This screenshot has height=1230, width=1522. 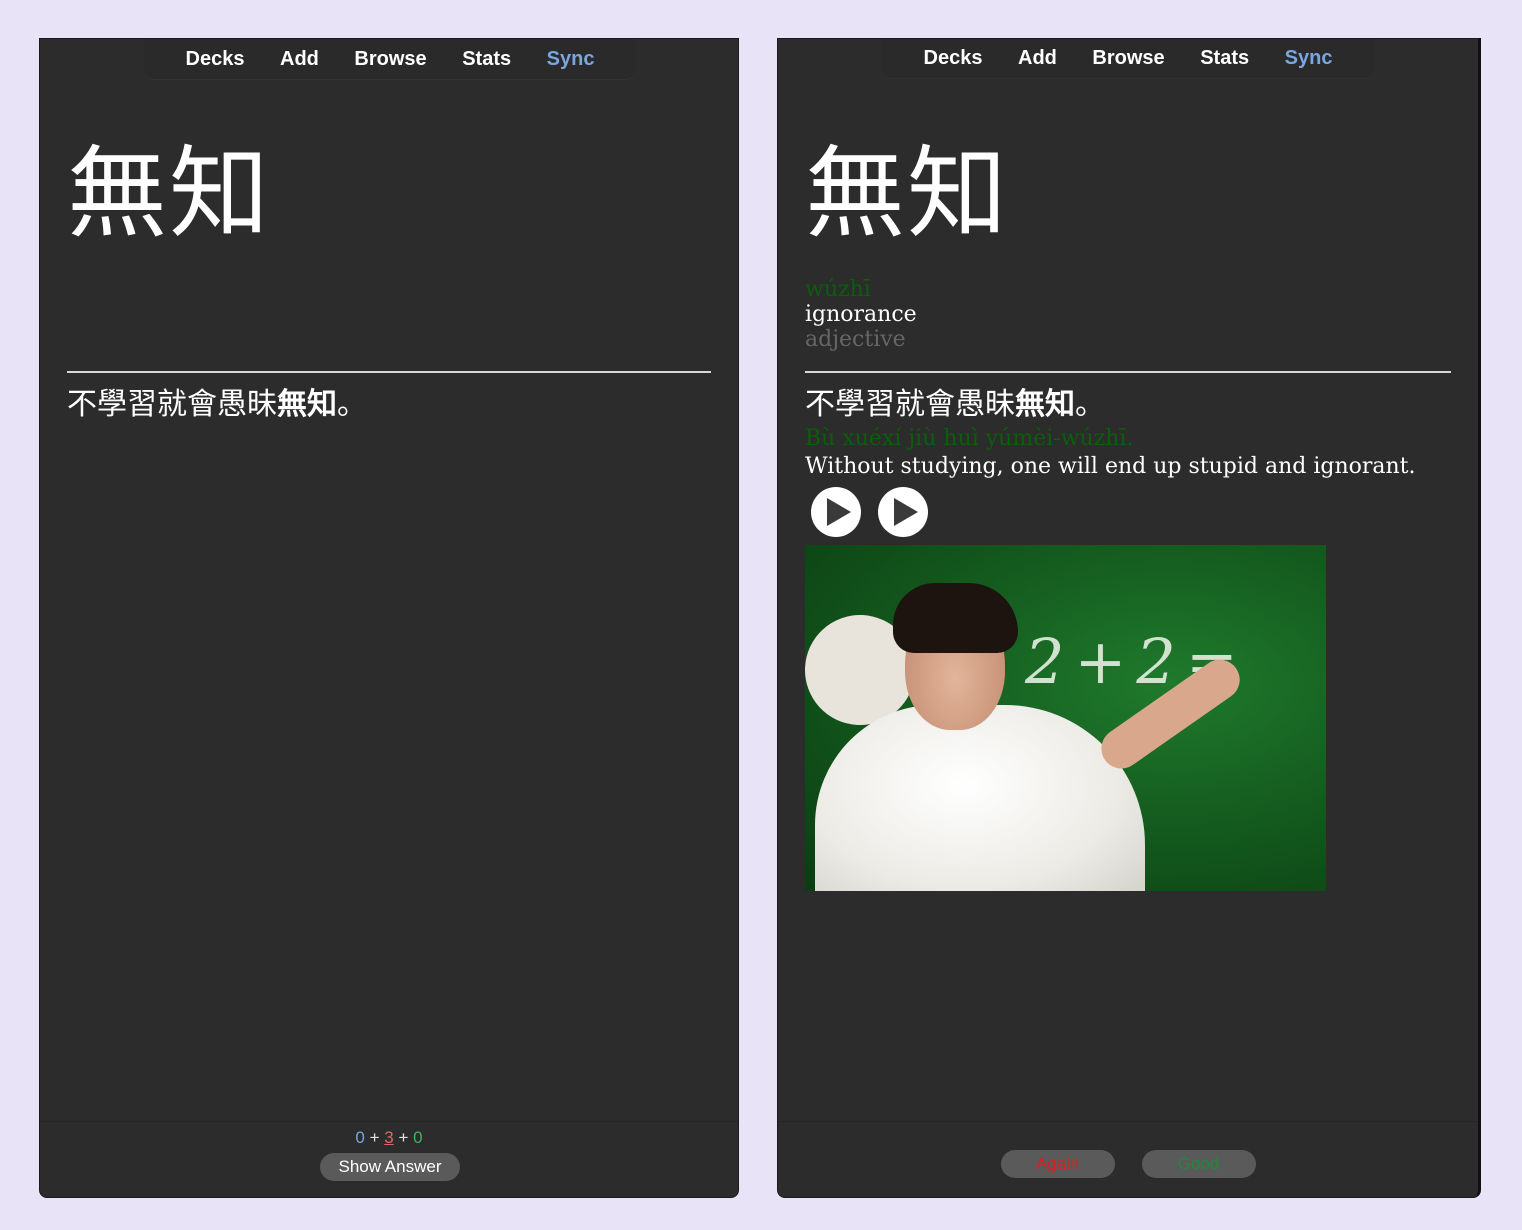 What do you see at coordinates (390, 1167) in the screenshot?
I see `show-answer-button: Show Answer` at bounding box center [390, 1167].